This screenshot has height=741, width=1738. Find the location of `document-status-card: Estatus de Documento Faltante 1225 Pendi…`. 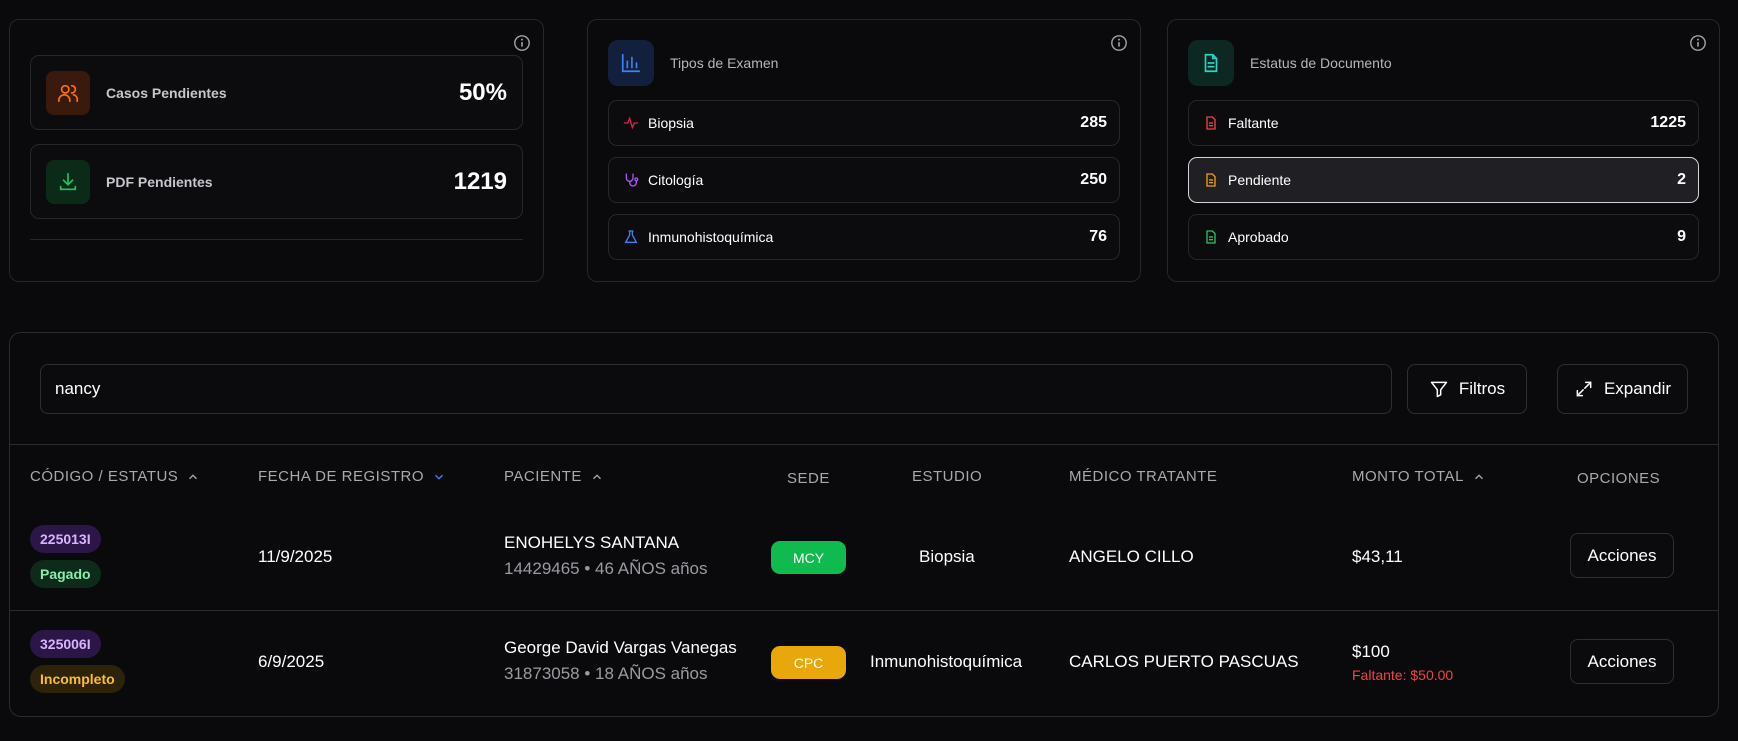

document-status-card: Estatus de Documento Faltante 1225 Pendi… is located at coordinates (1443, 150).